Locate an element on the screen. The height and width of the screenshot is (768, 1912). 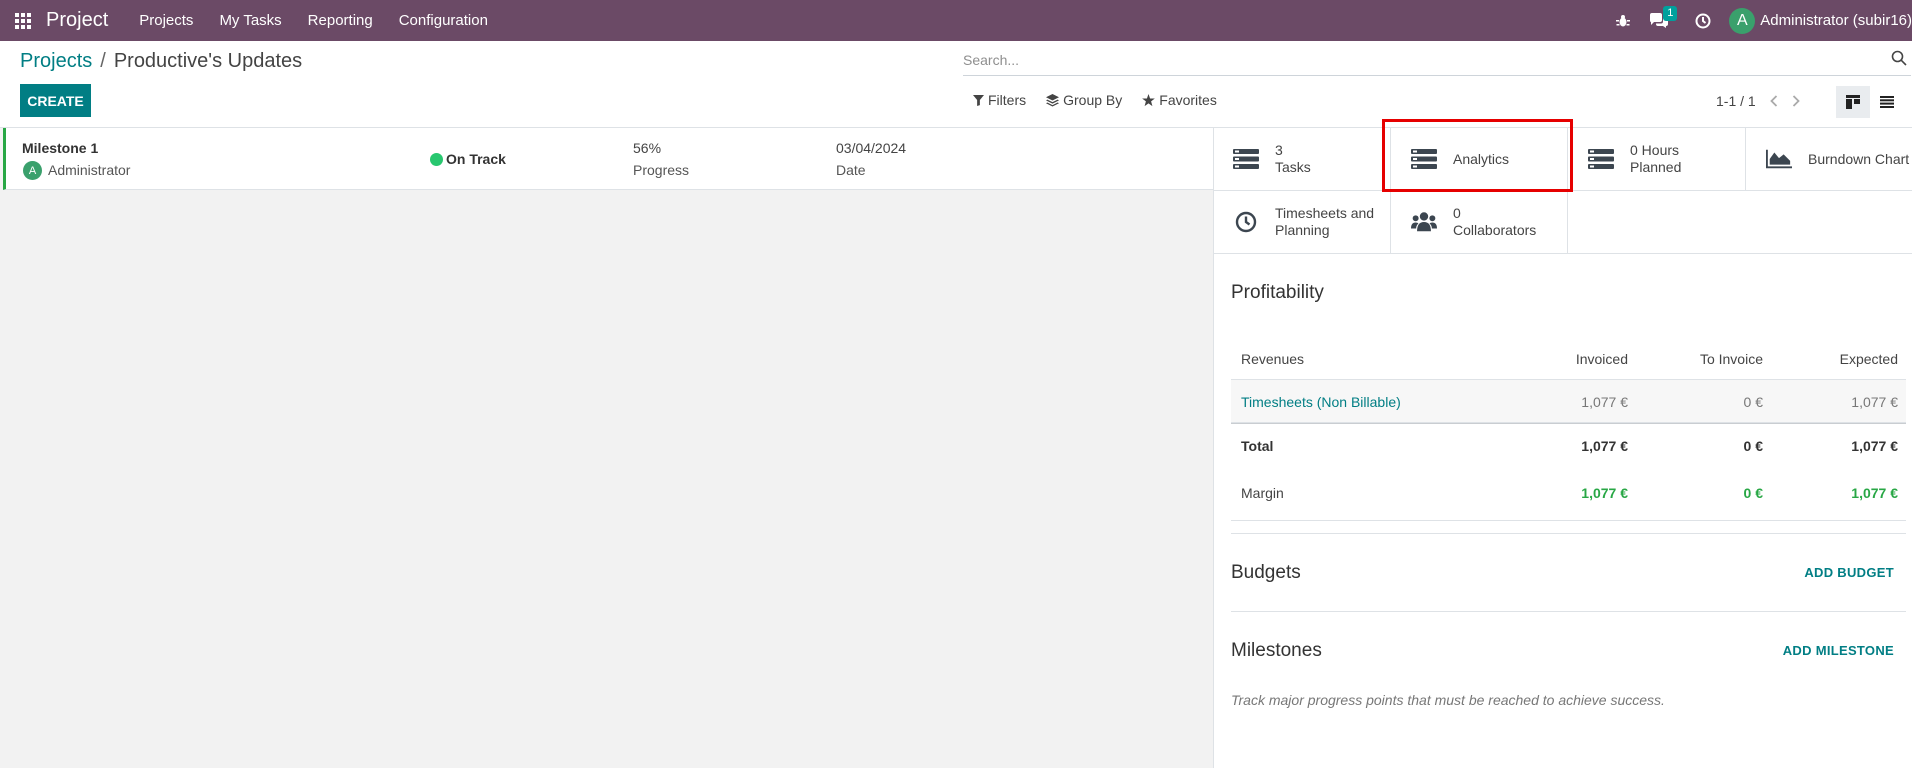
user-avatar: A is located at coordinates (1742, 20).